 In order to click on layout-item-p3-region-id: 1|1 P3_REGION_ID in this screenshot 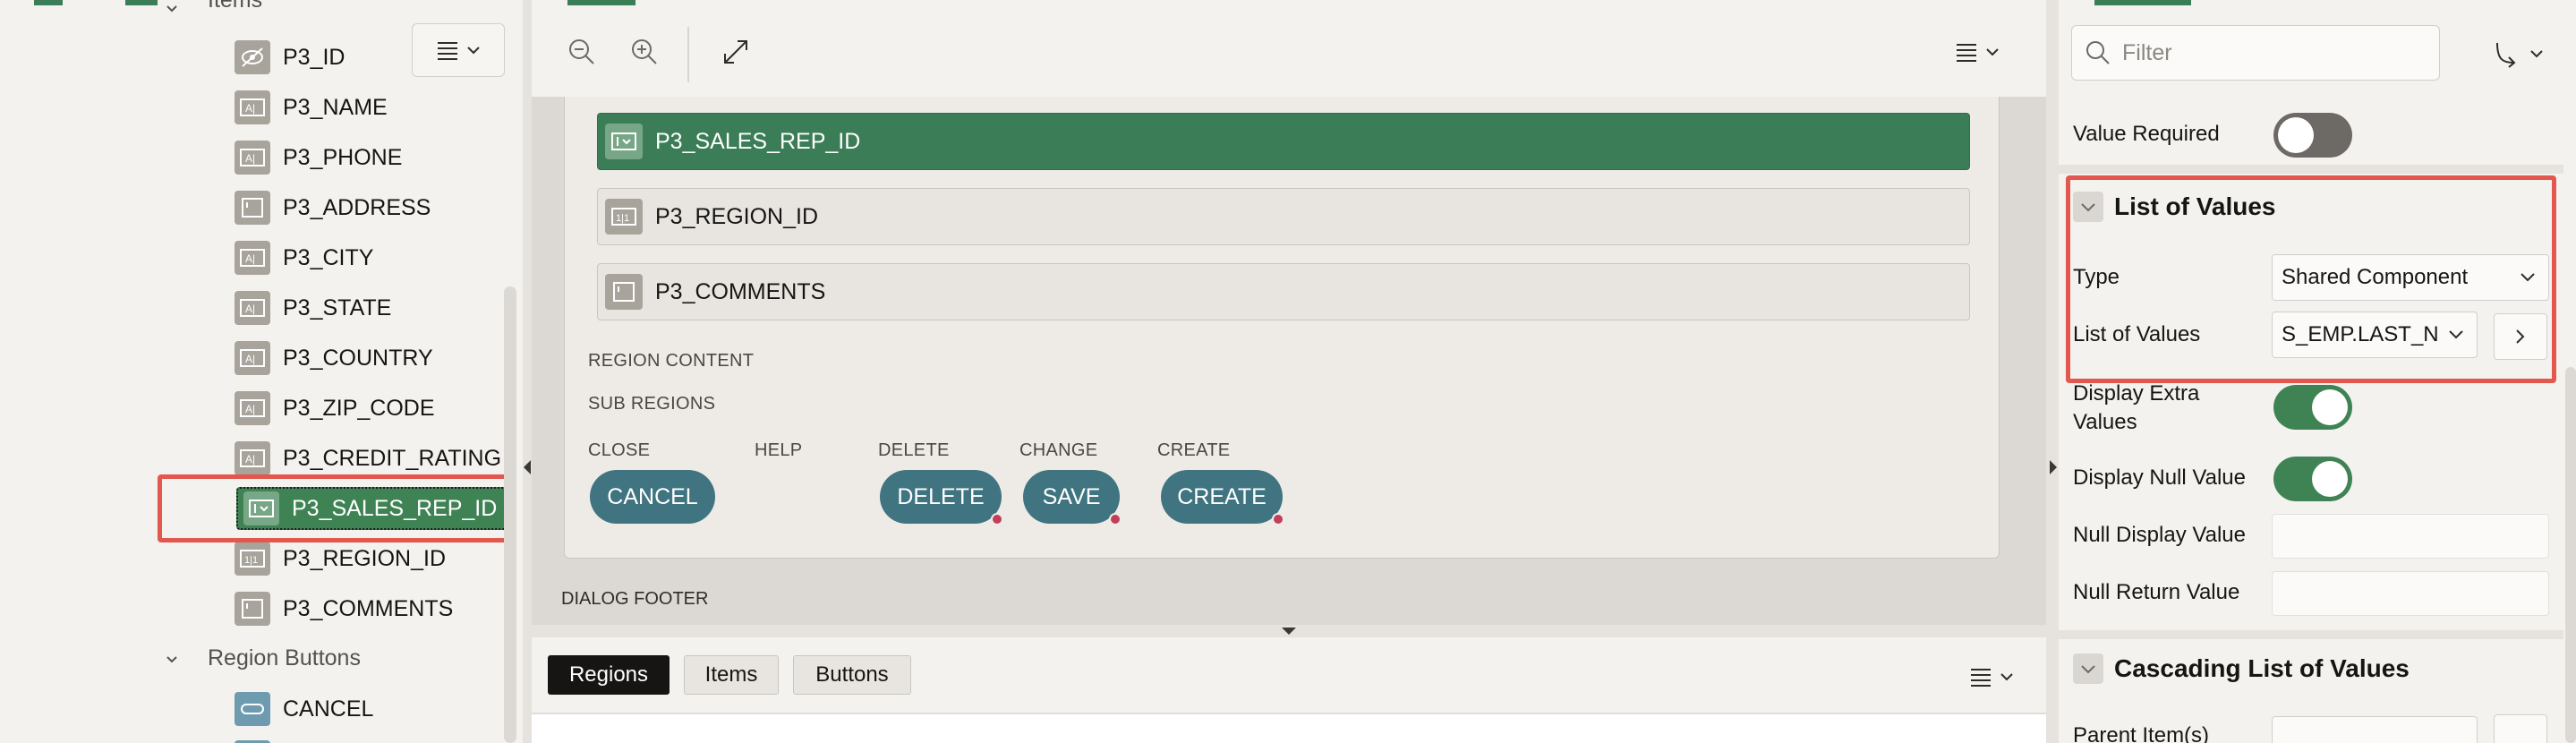, I will do `click(1283, 216)`.